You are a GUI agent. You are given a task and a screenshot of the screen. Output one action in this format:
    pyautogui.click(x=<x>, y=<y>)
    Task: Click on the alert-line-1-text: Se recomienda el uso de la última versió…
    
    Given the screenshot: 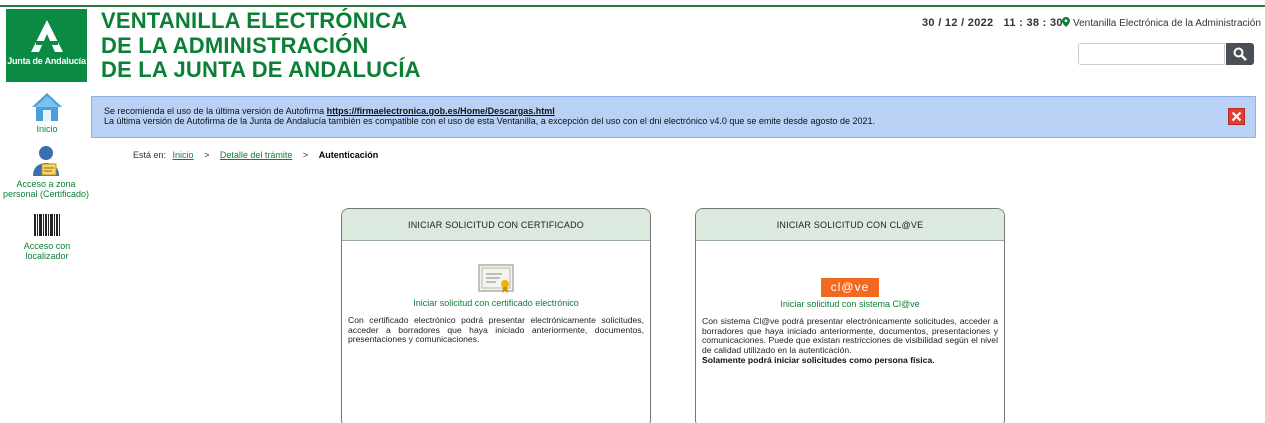 What is the action you would take?
    pyautogui.click(x=214, y=111)
    